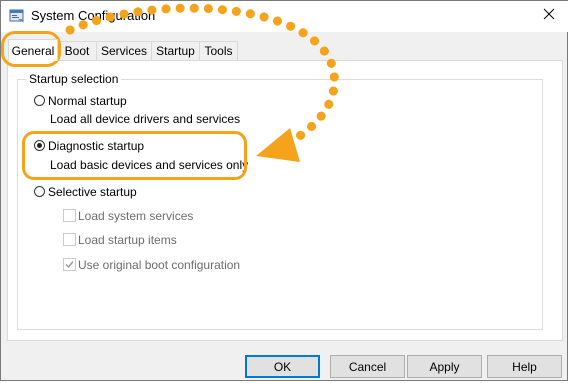  Describe the element at coordinates (17, 16) in the screenshot. I see `msconfig-icon` at that location.